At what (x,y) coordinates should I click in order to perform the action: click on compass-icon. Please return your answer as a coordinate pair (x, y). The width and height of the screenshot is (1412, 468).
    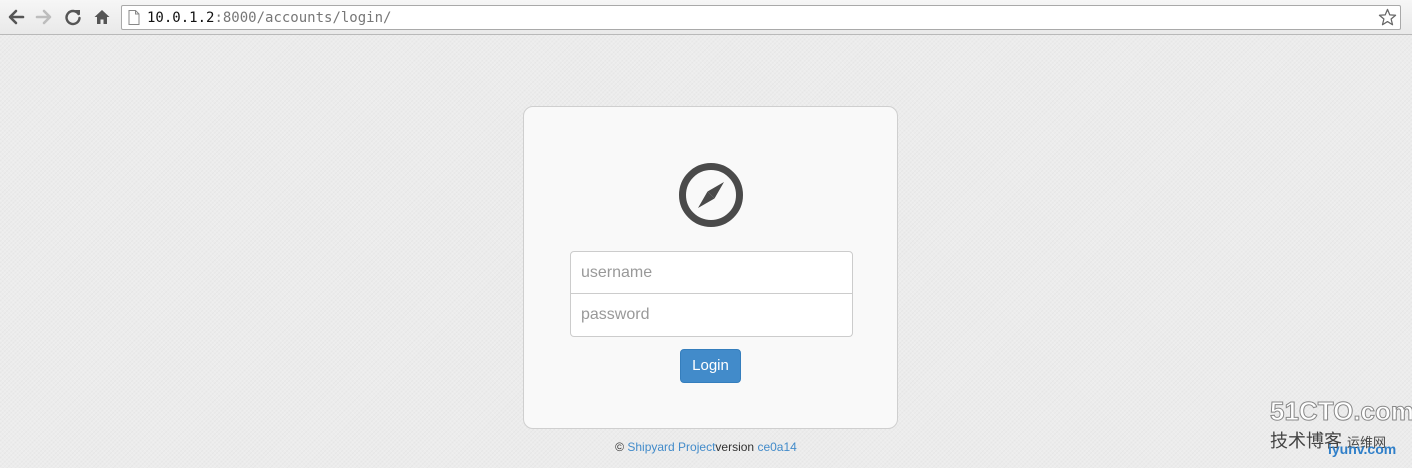
    Looking at the image, I should click on (711, 195).